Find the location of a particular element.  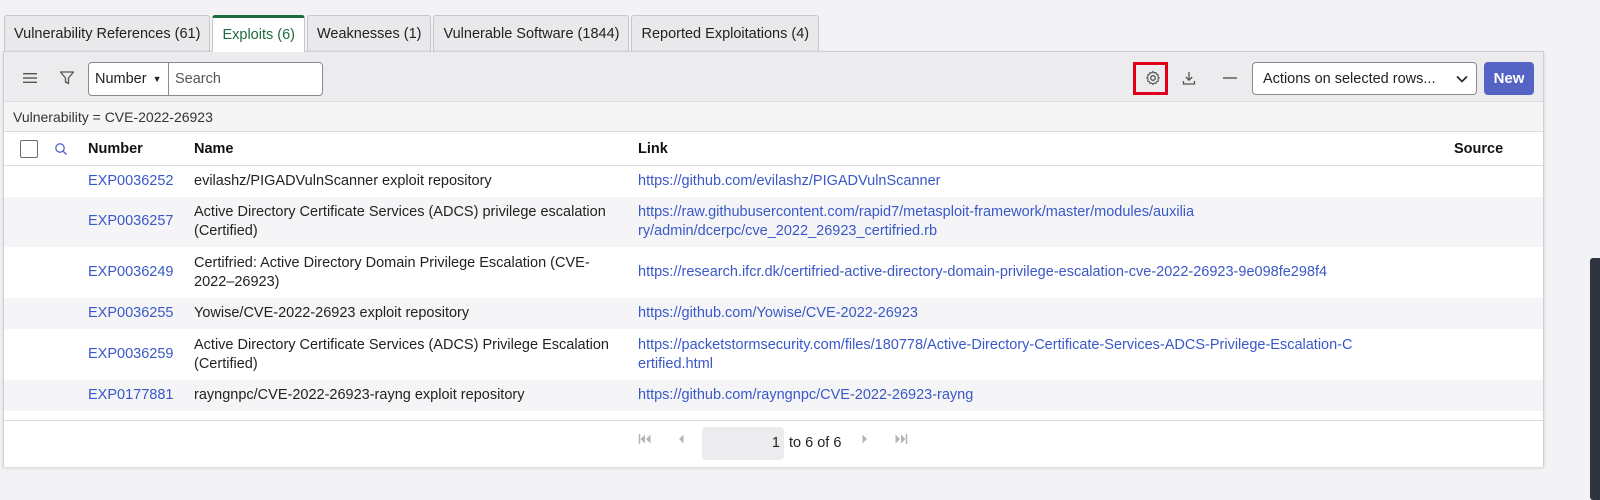

row-number-link: EXP0177881 is located at coordinates (130, 395).